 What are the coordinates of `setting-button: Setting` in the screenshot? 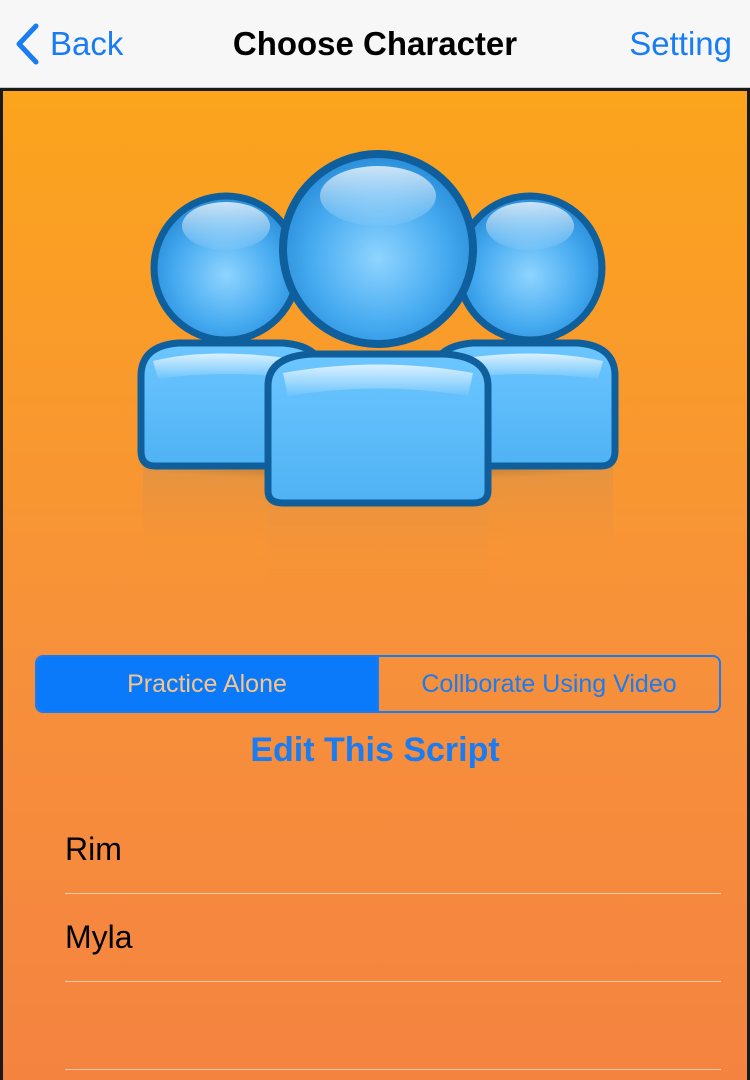 It's located at (680, 44).